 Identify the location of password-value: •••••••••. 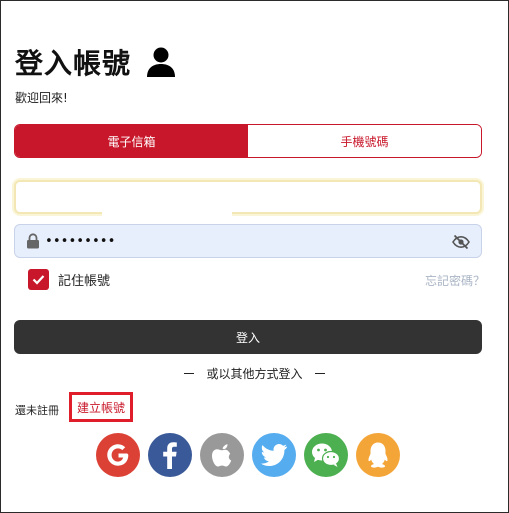
(80, 241).